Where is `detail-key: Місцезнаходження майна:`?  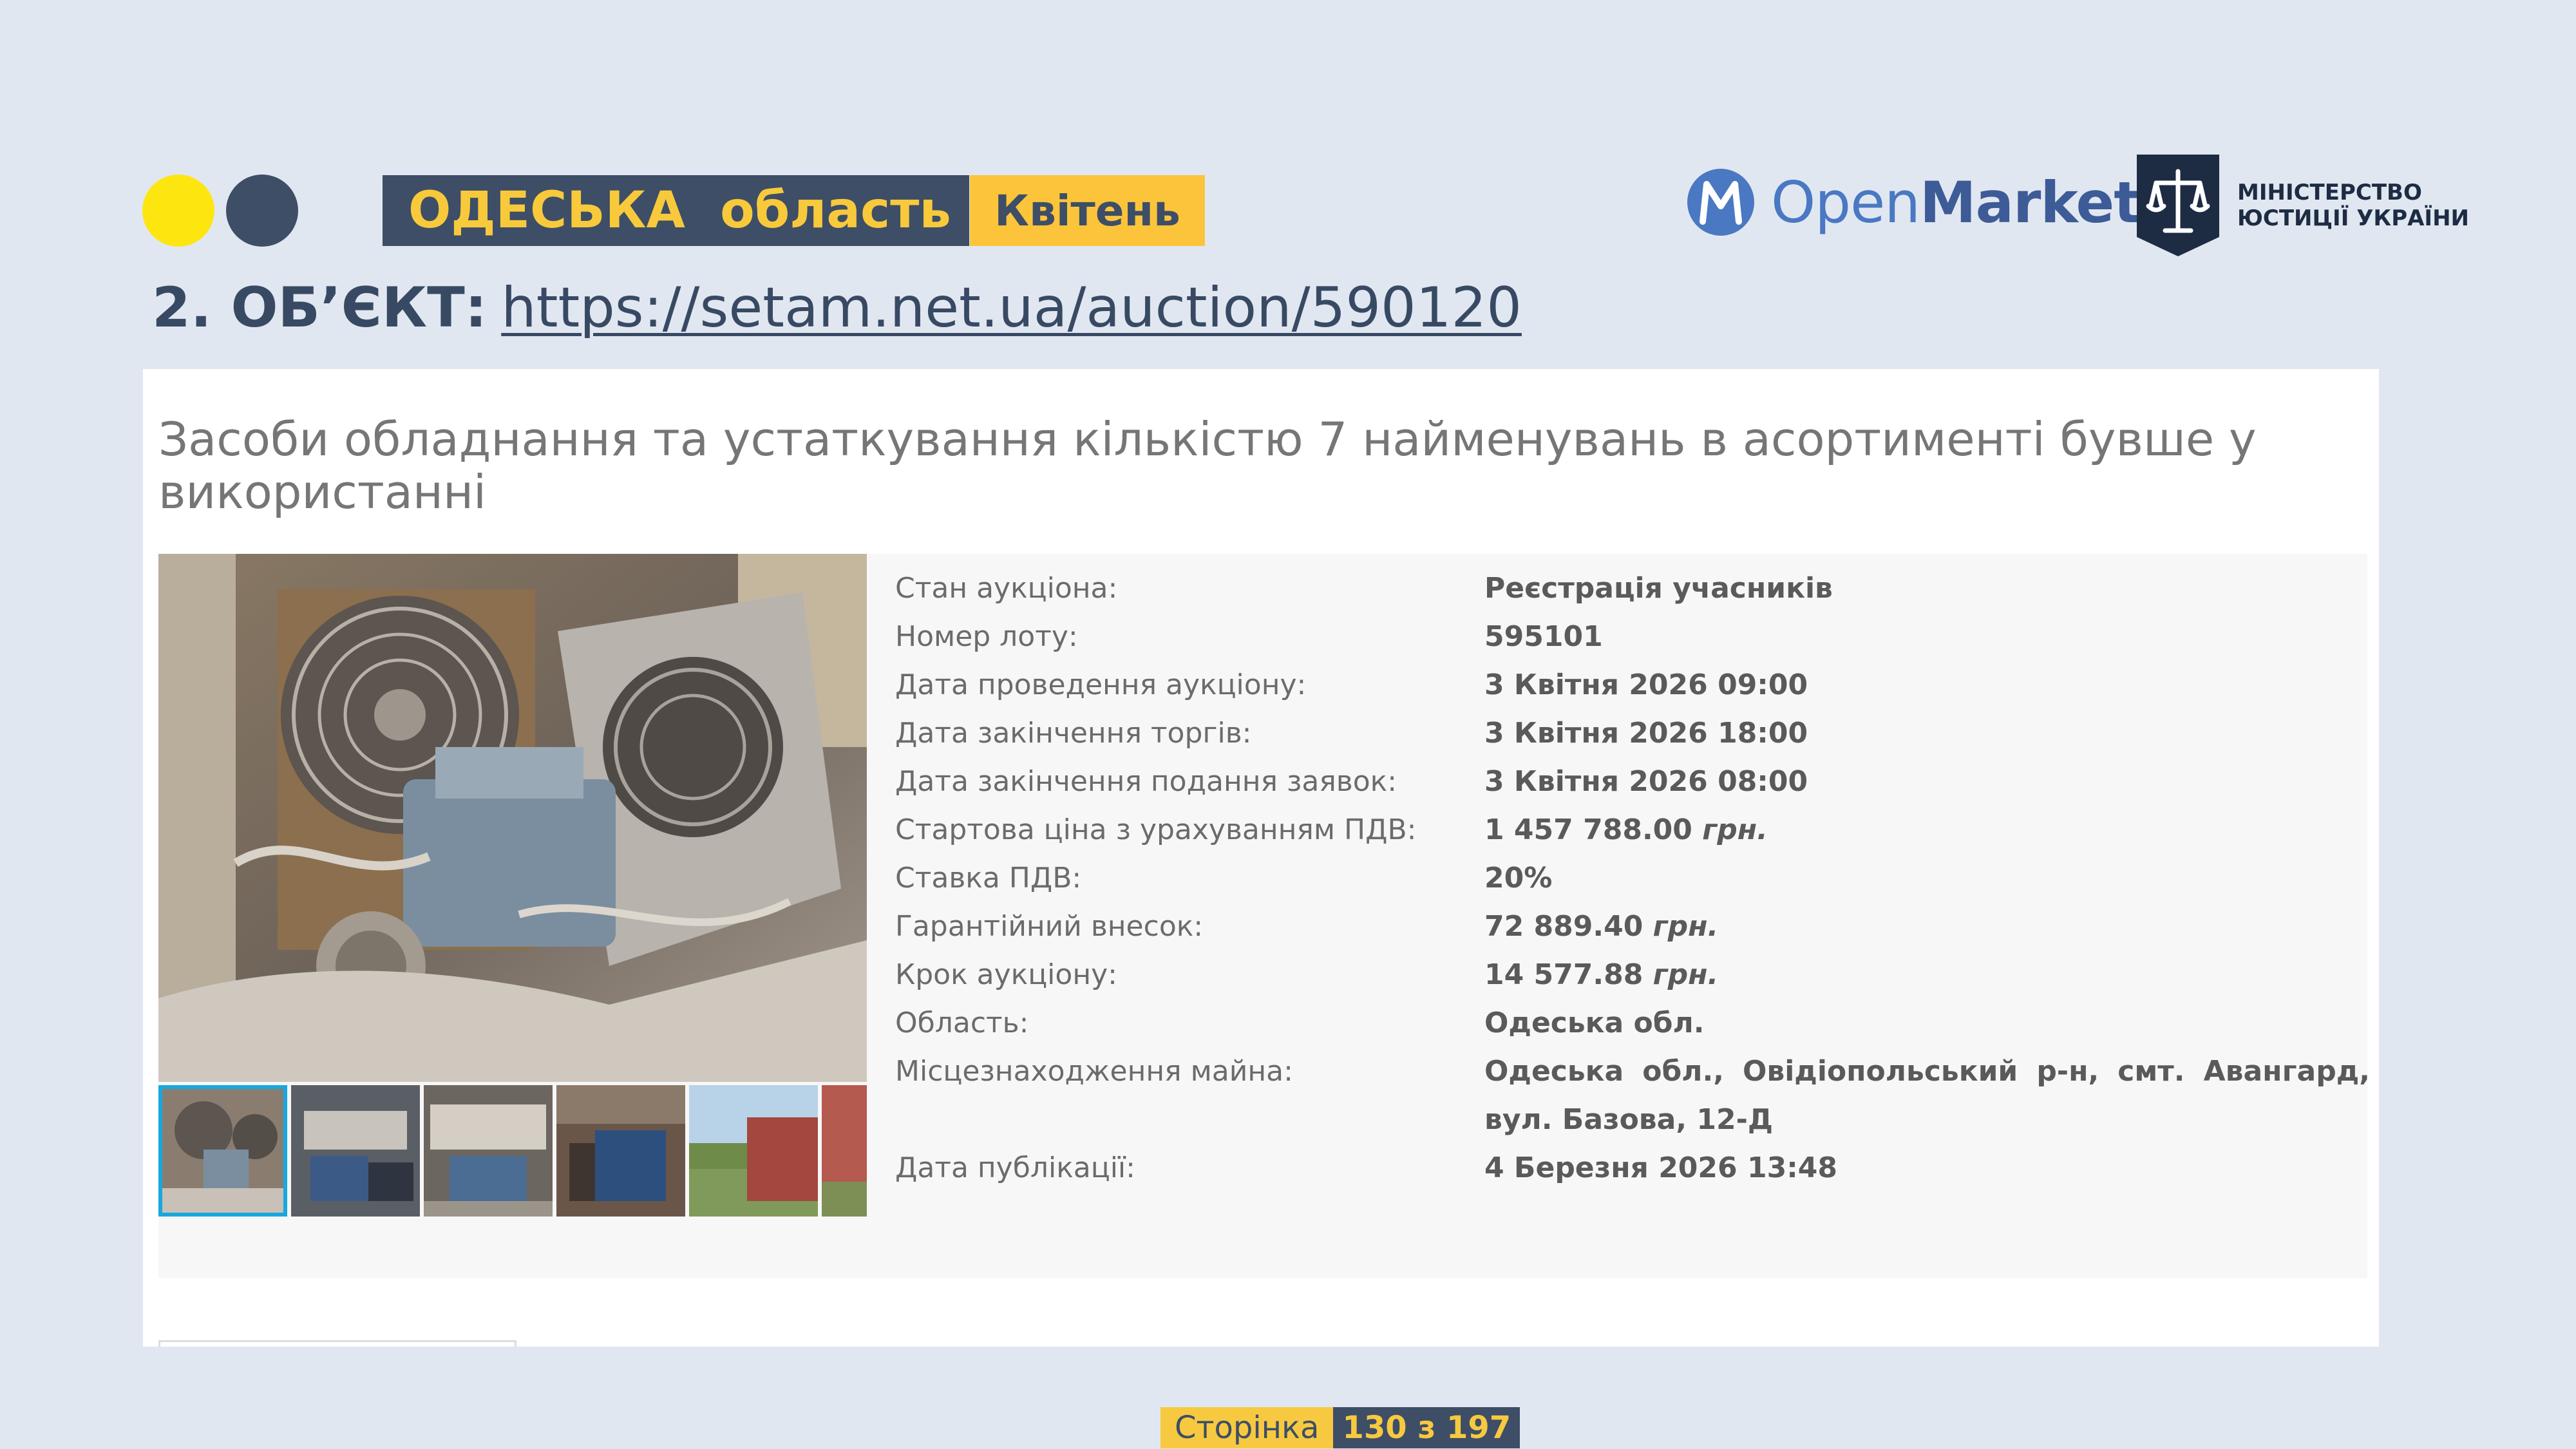
detail-key: Місцезнаходження майна: is located at coordinates (1094, 1071).